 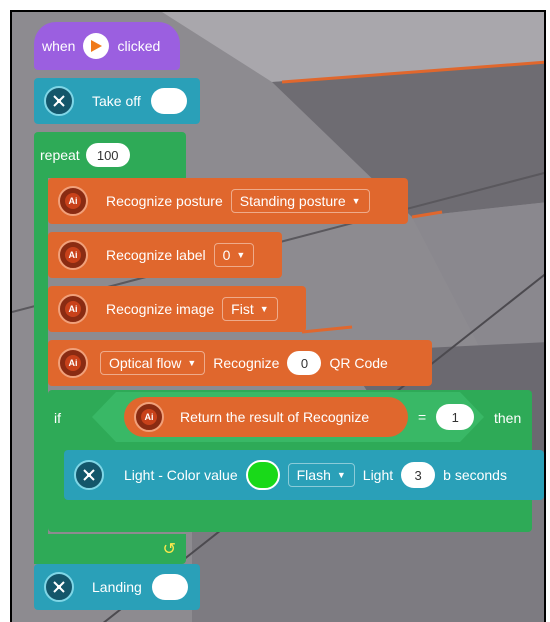 What do you see at coordinates (153, 363) in the screenshot?
I see `optical-flow-dropdown: Optical flow ▼` at bounding box center [153, 363].